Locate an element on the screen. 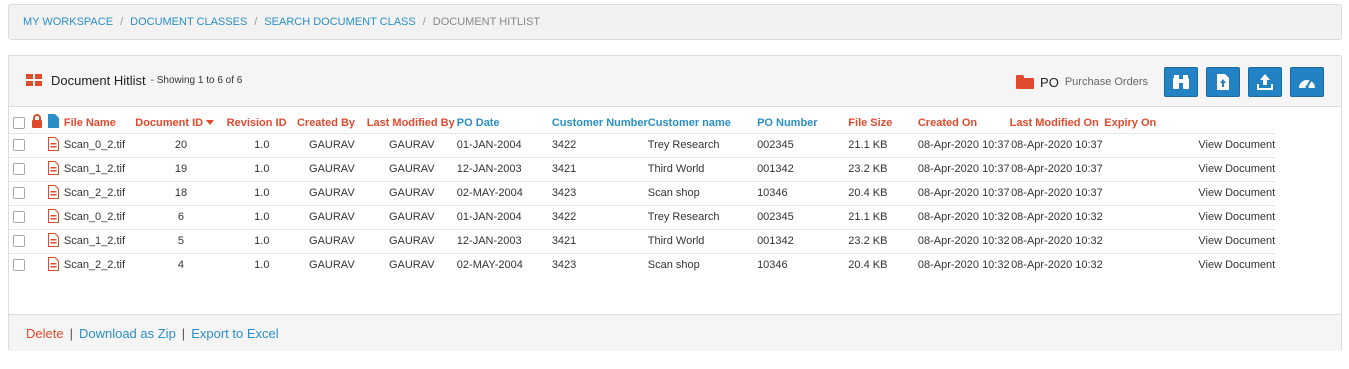  breadcrumb-search-document-class: SEARCH DOCUMENT CLASS is located at coordinates (339, 22).